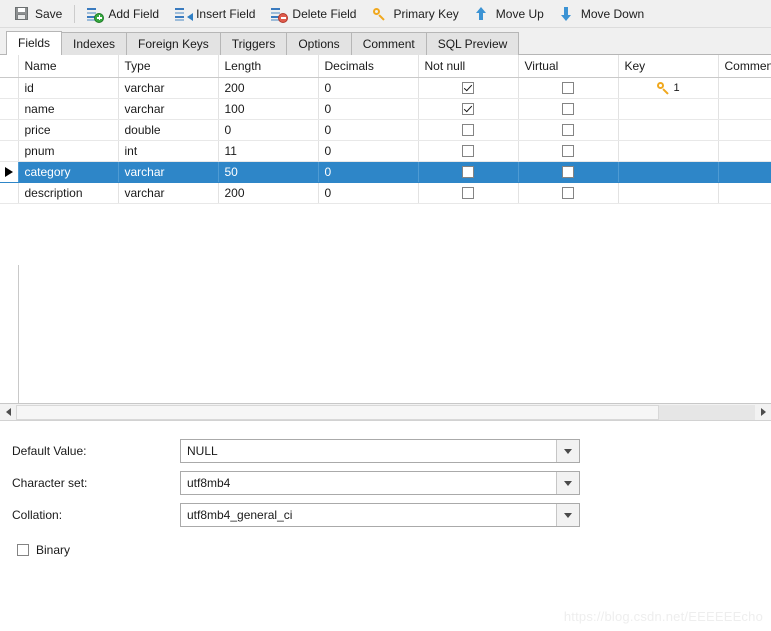 This screenshot has height=631, width=771. I want to click on insert-field-button: Insert Field, so click(215, 14).